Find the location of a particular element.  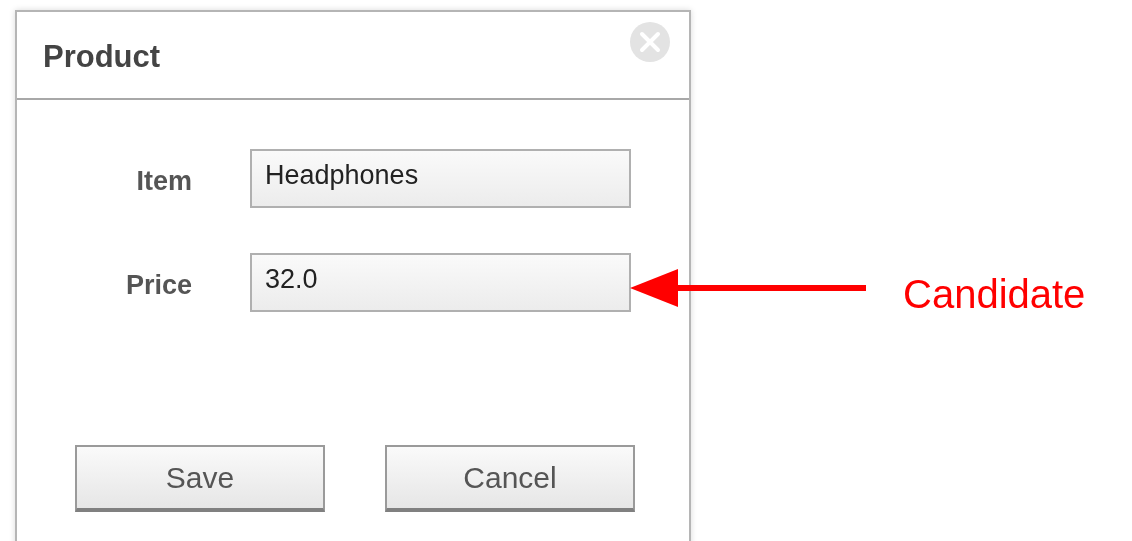

input-field: Headphones is located at coordinates (440, 178).